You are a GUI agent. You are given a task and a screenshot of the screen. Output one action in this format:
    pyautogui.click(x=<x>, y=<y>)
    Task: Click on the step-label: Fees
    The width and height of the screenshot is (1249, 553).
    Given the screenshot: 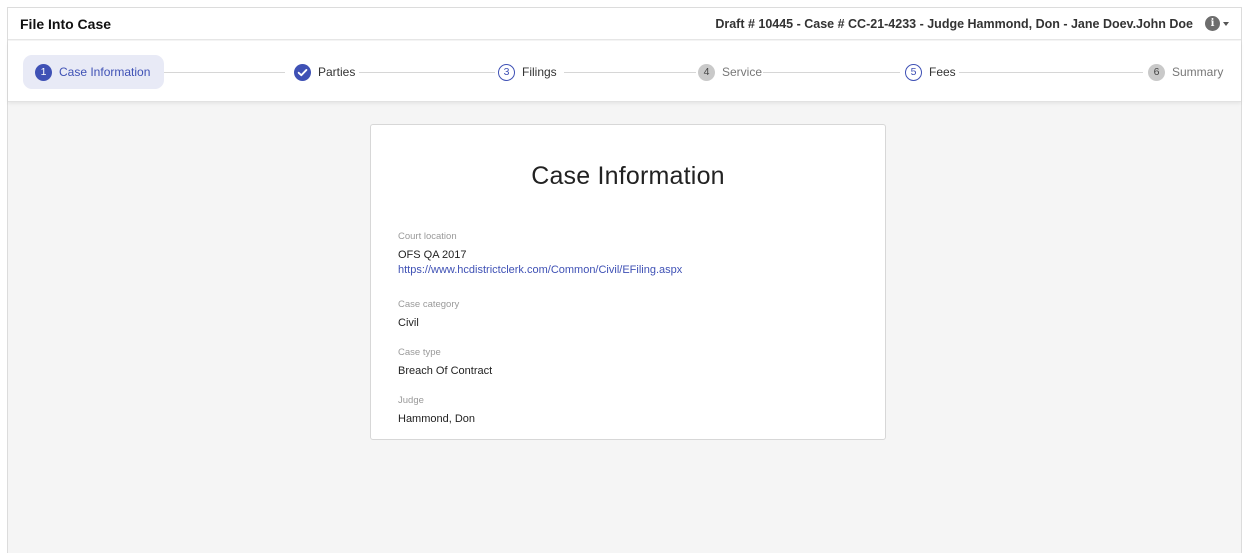 What is the action you would take?
    pyautogui.click(x=942, y=72)
    